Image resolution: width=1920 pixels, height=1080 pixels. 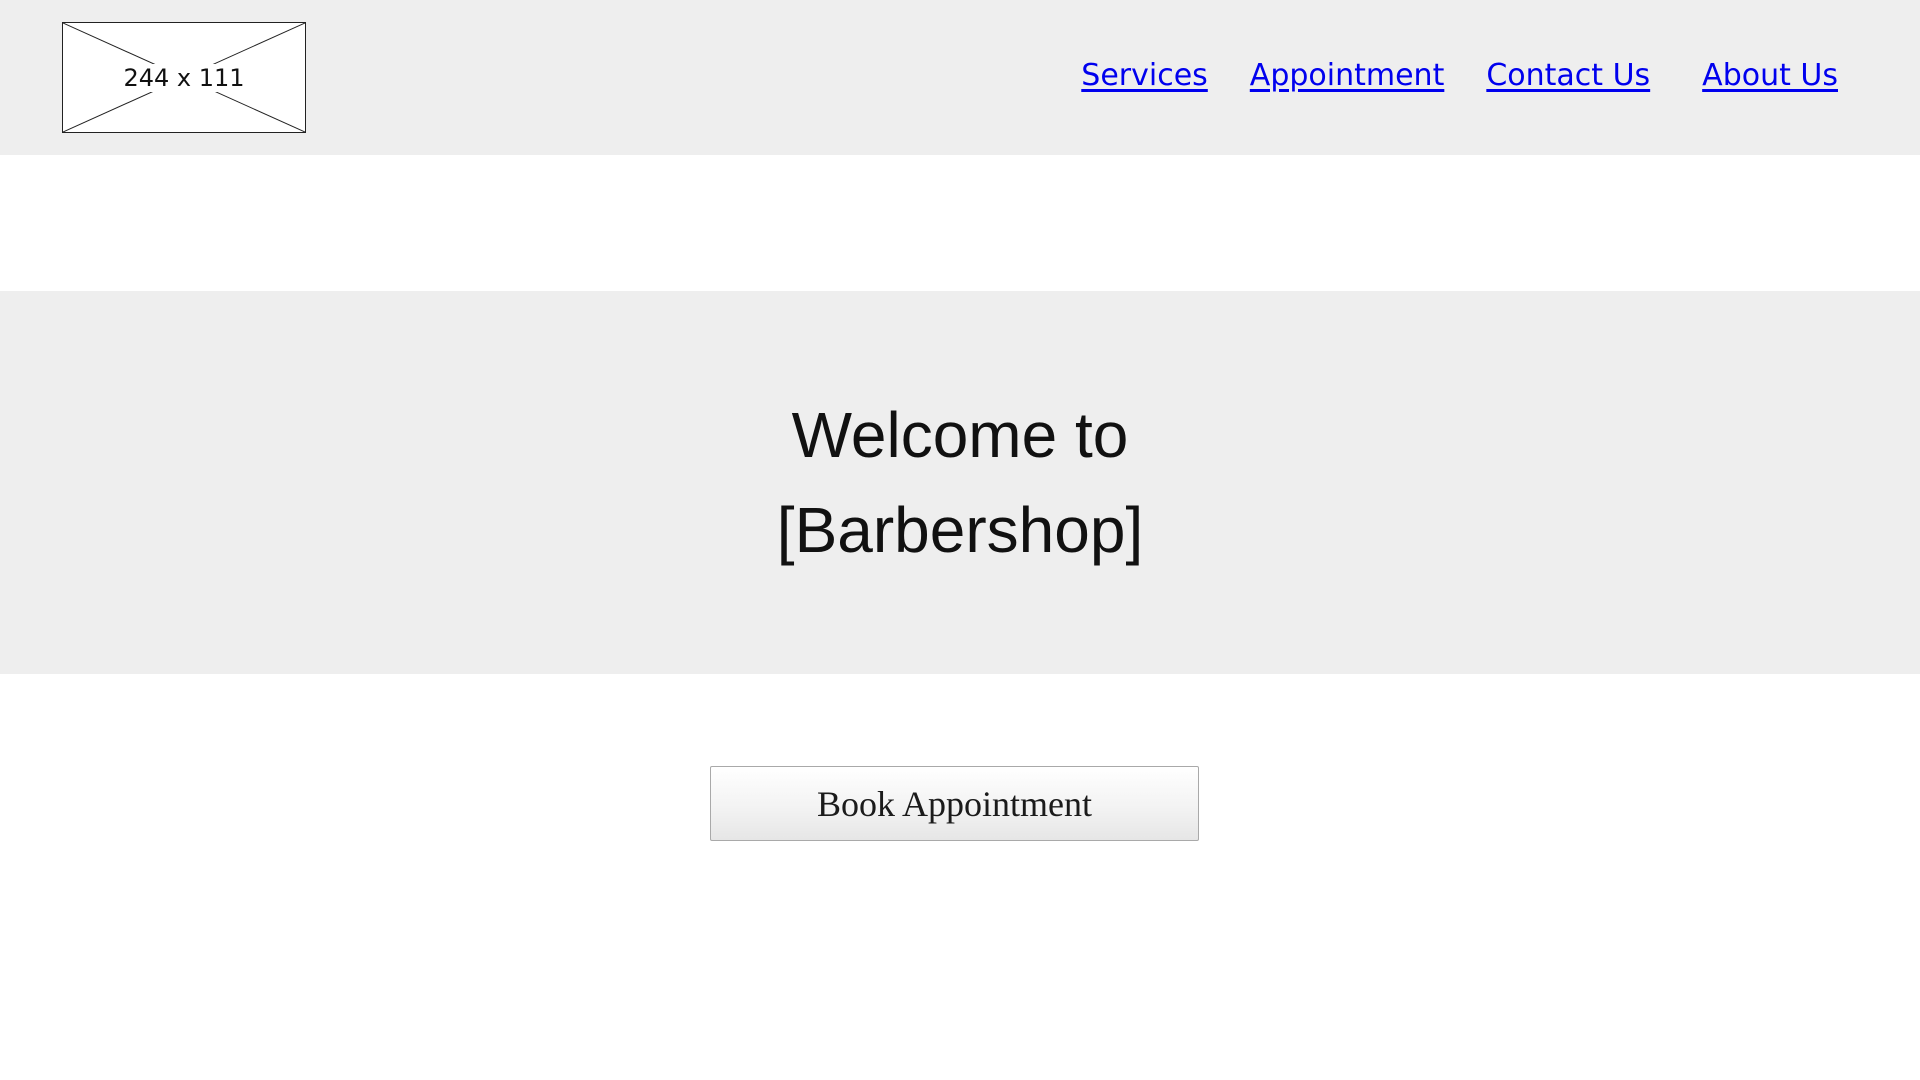 I want to click on main-nav: Services Appointment Contact Us About Us, so click(x=1459, y=75).